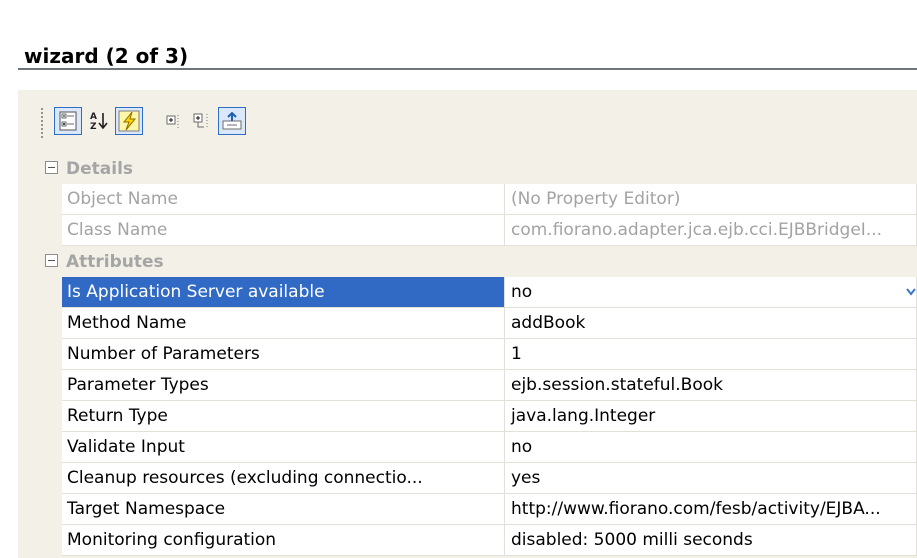  I want to click on property-value: 1, so click(711, 354).